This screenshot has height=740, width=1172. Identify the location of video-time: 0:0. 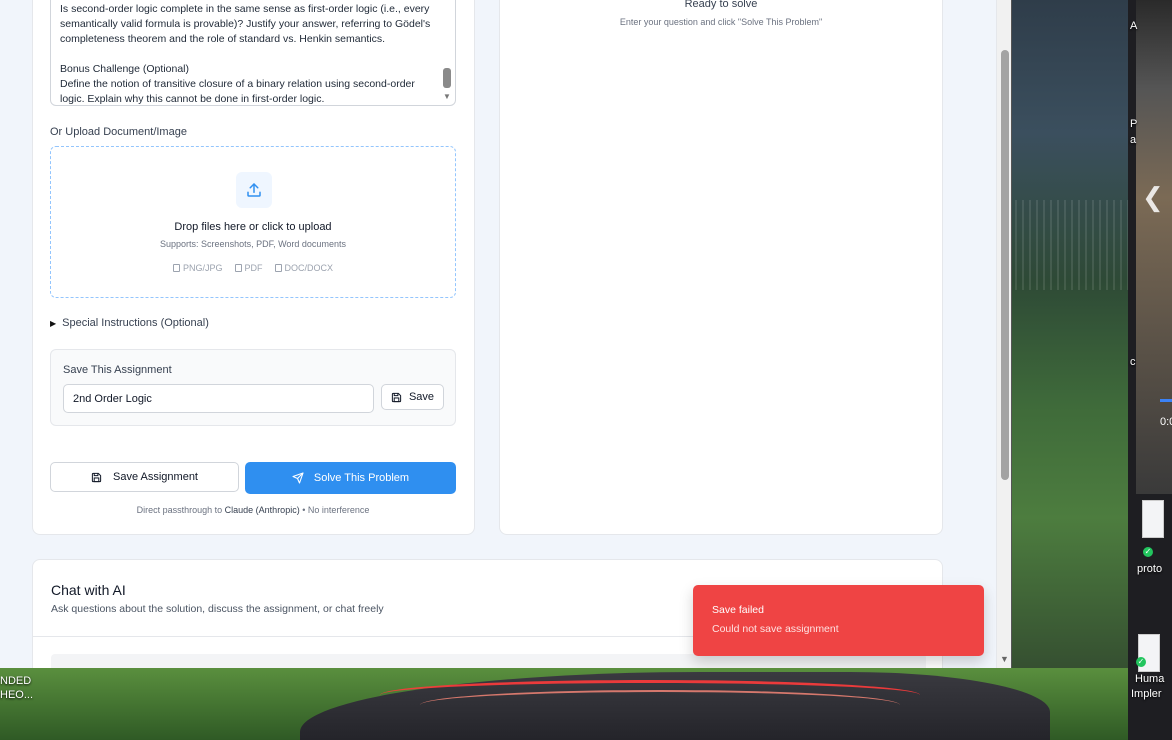
(1166, 422).